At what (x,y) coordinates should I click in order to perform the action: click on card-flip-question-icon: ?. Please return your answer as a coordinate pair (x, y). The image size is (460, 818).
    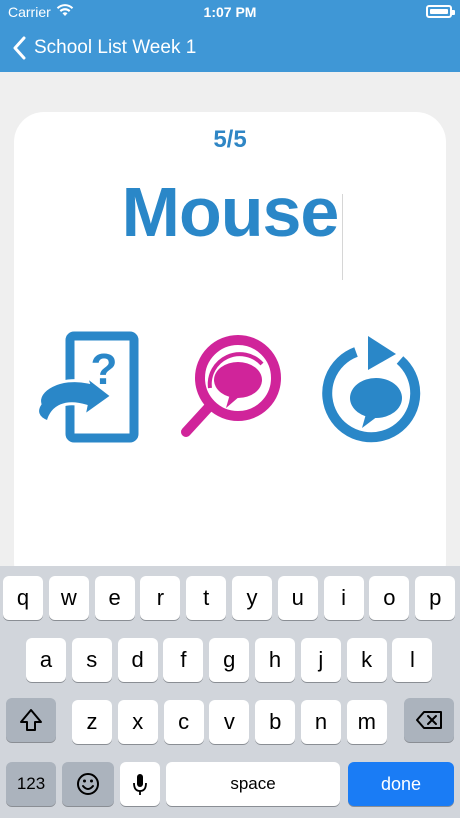
    Looking at the image, I should click on (87, 387).